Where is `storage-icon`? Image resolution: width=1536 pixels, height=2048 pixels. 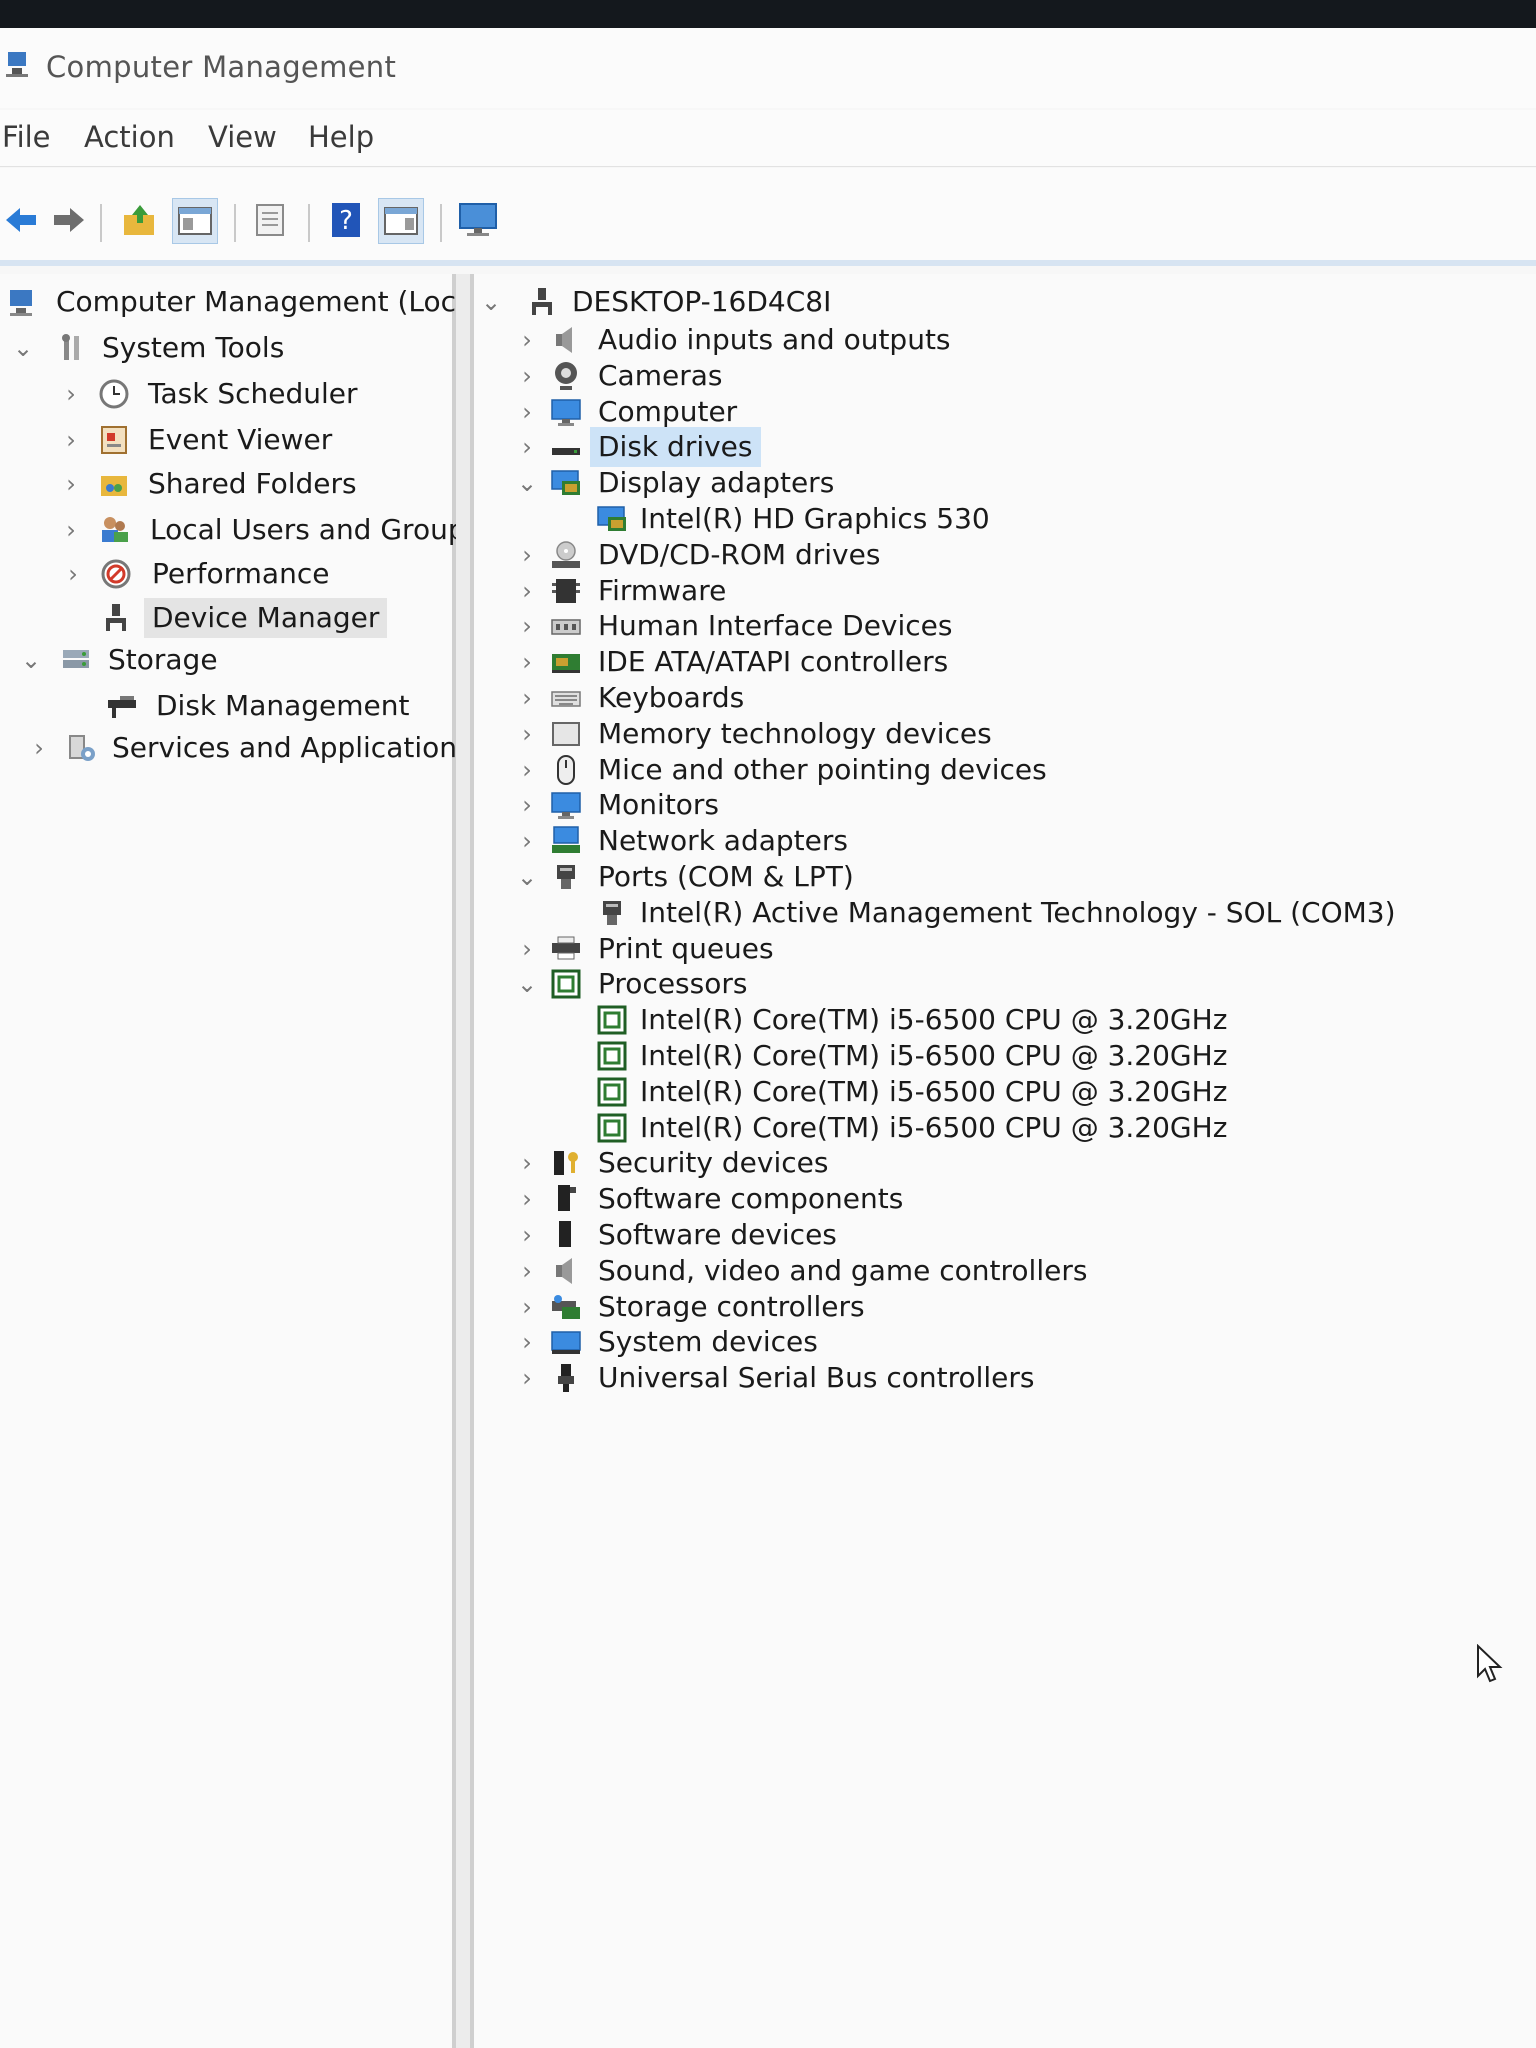
storage-icon is located at coordinates (76, 659).